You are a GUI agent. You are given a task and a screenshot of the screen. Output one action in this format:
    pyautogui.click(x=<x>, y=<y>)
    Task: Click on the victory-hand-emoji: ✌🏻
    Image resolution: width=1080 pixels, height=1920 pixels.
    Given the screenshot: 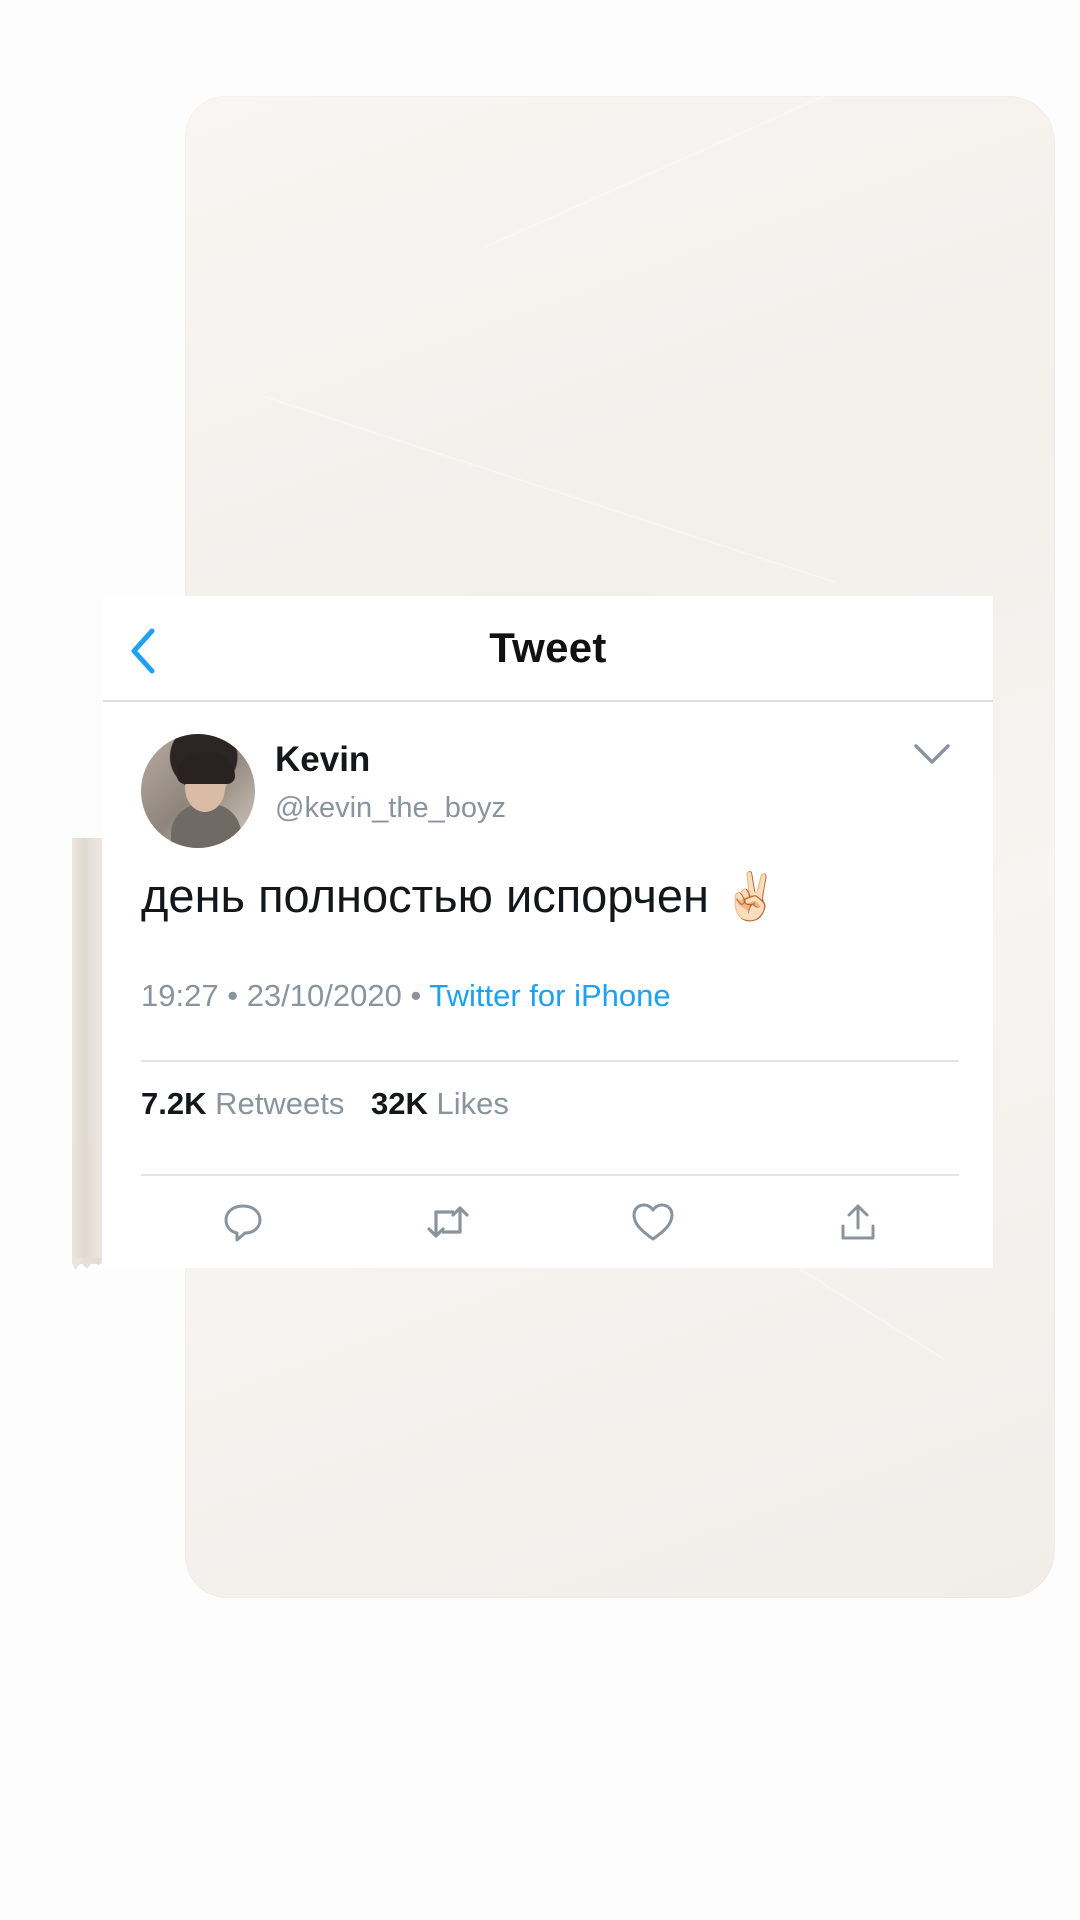 What is the action you would take?
    pyautogui.click(x=751, y=896)
    